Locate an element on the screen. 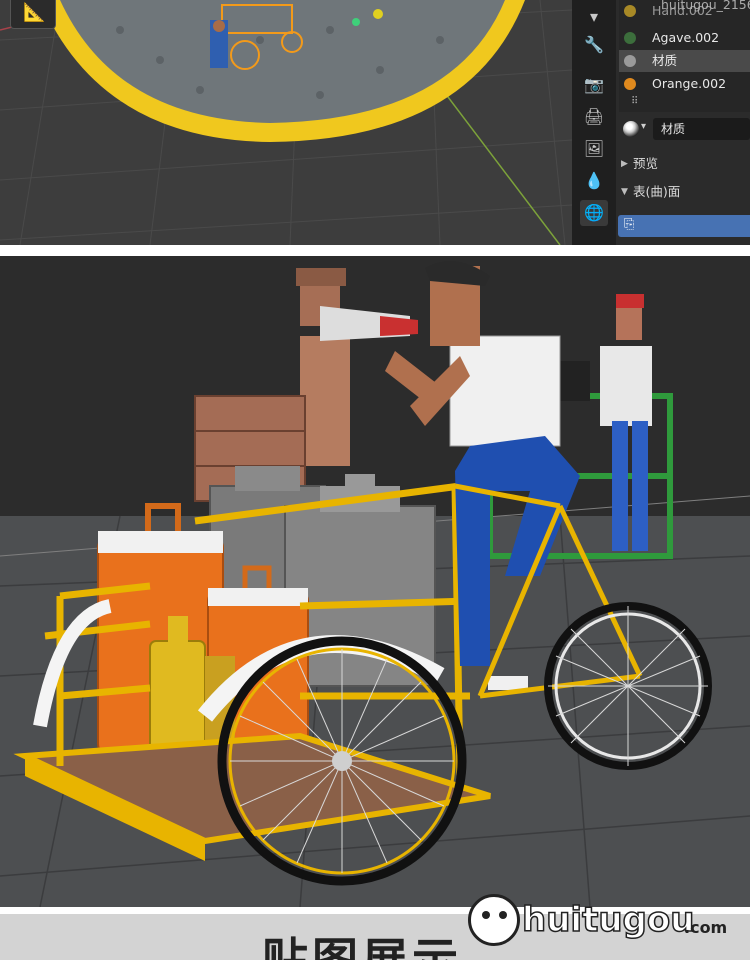 This screenshot has height=960, width=750. material-slot-selected: 材质 is located at coordinates (684, 61).